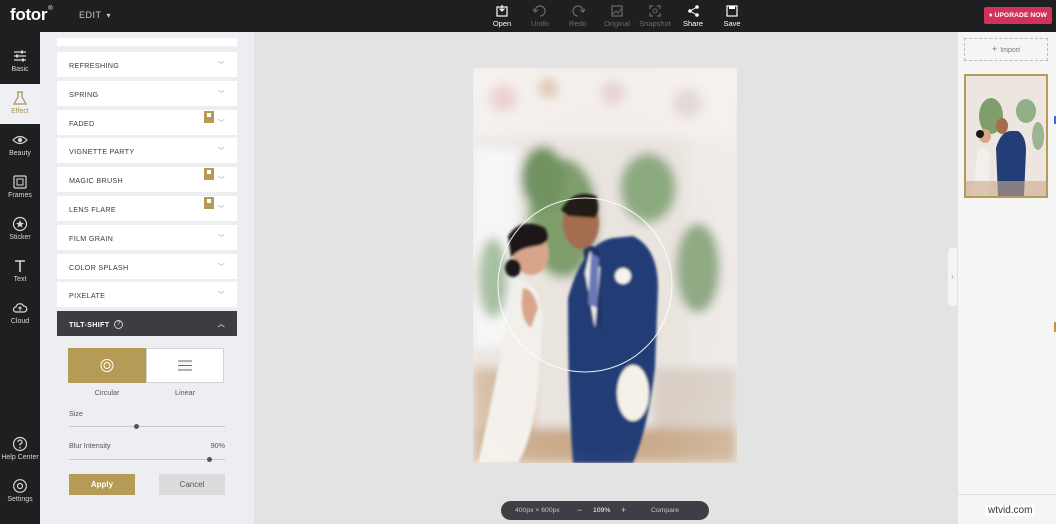  I want to click on collapse-right-panel-handle: ›, so click(952, 277).